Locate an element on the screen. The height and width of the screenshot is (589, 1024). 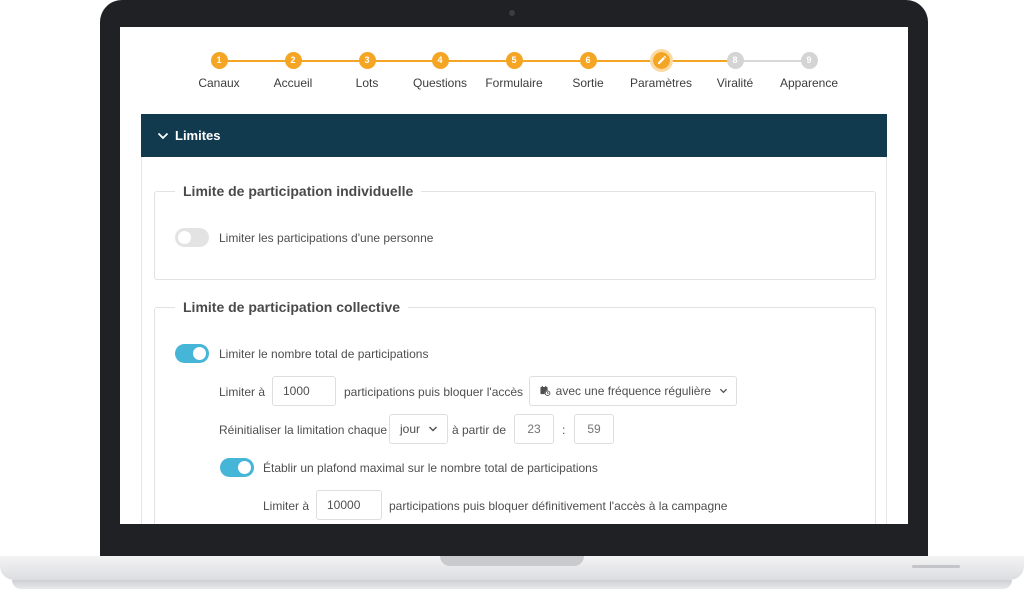
collective-limit-legend: Limite de participation collective is located at coordinates (292, 307).